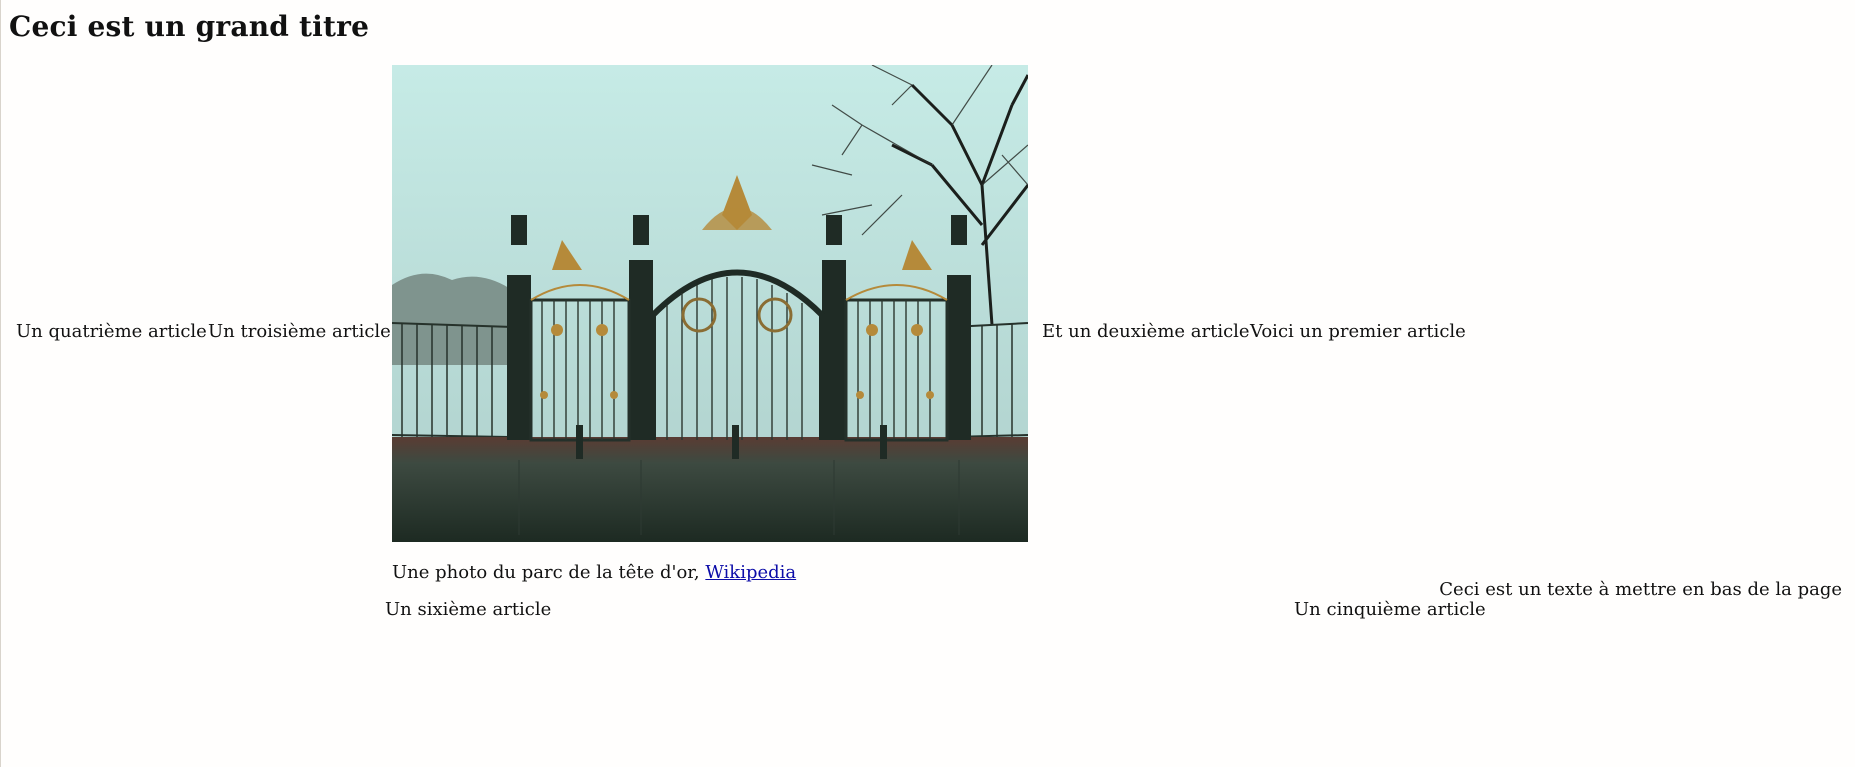 Image resolution: width=1855 pixels, height=767 pixels. What do you see at coordinates (111, 331) in the screenshot?
I see `article-fourth: Un quatrième article` at bounding box center [111, 331].